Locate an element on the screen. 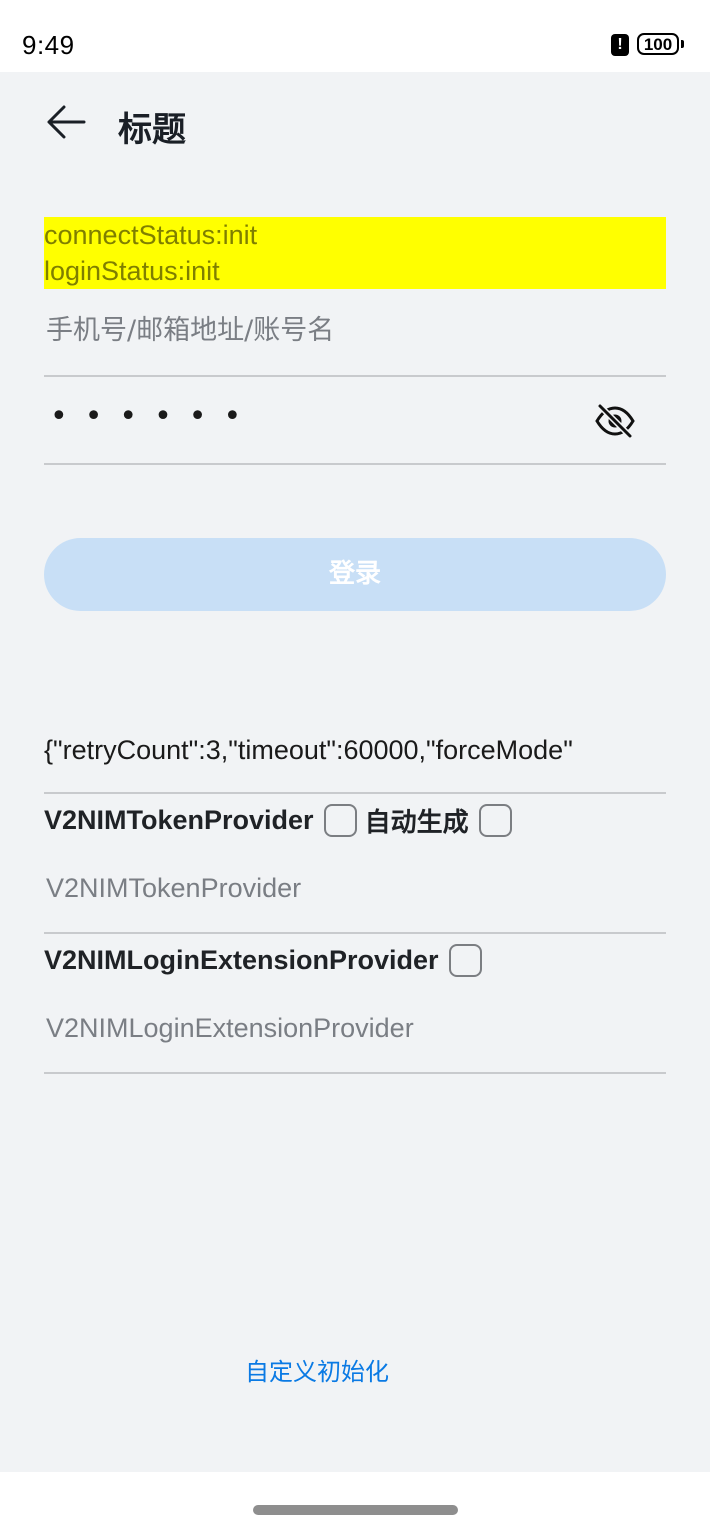  connect-status-text: connectStatus:init is located at coordinates (151, 235).